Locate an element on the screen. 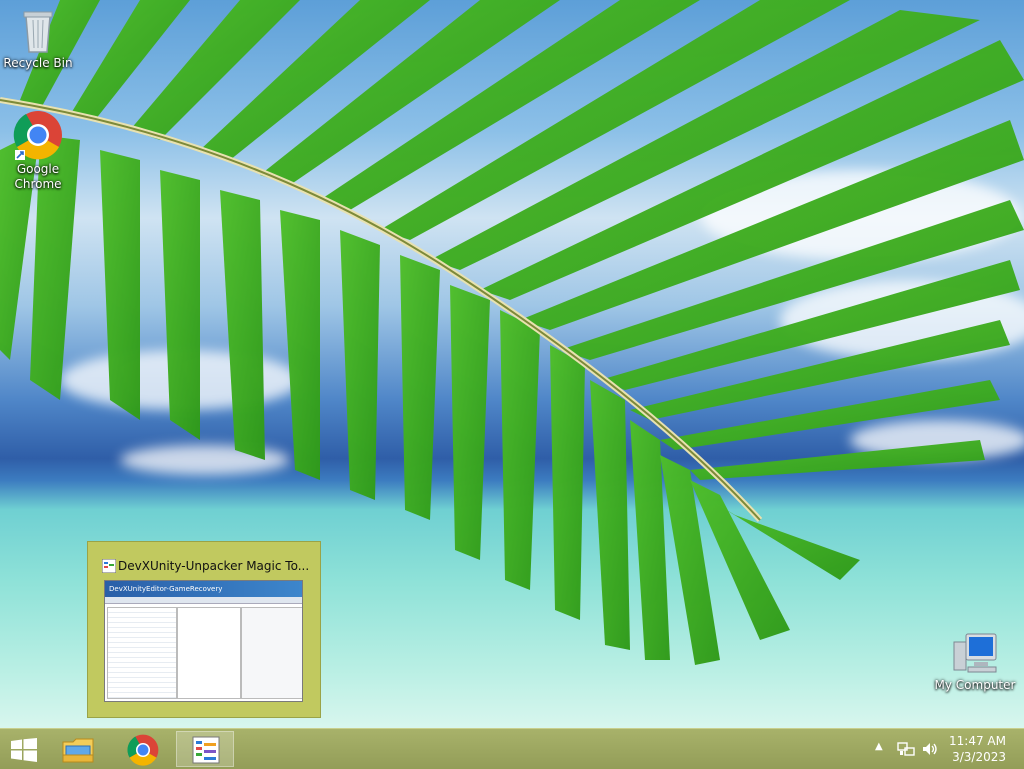 This screenshot has width=1024, height=769. recycle-bin-label: Recycle Bin is located at coordinates (38, 63).